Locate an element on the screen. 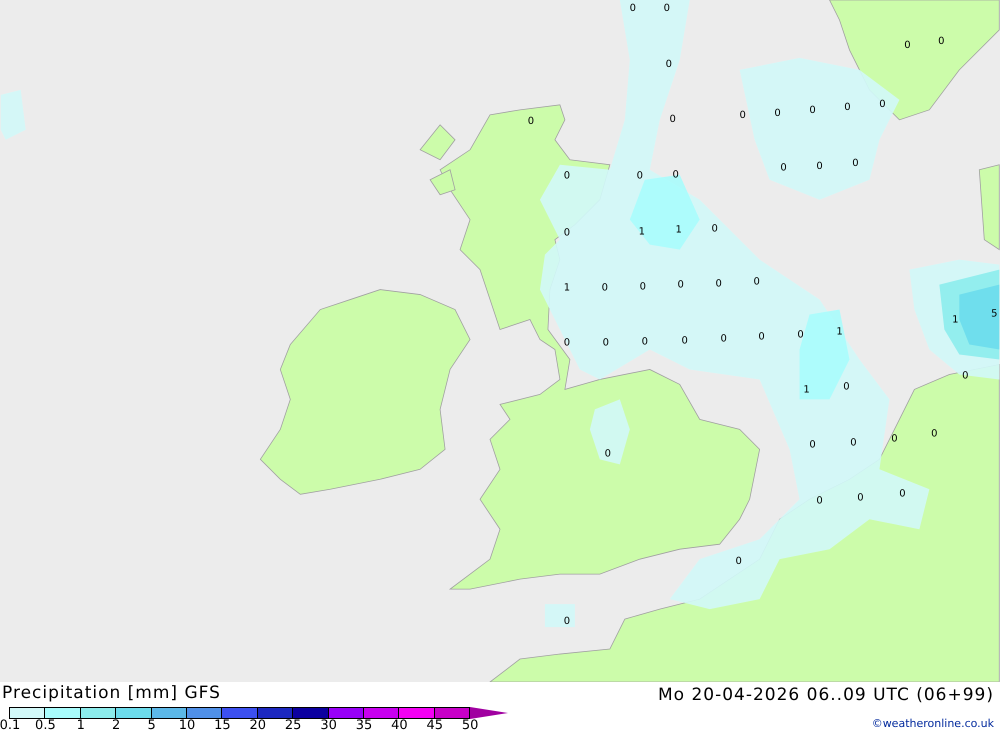  legend-tick-label: 30 is located at coordinates (328, 726).